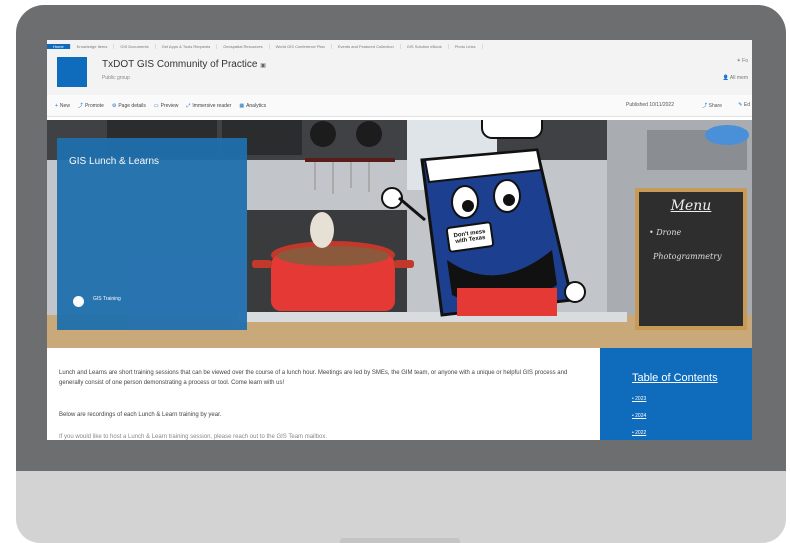  What do you see at coordinates (744, 105) in the screenshot?
I see `edit-button: ✎ Ed` at bounding box center [744, 105].